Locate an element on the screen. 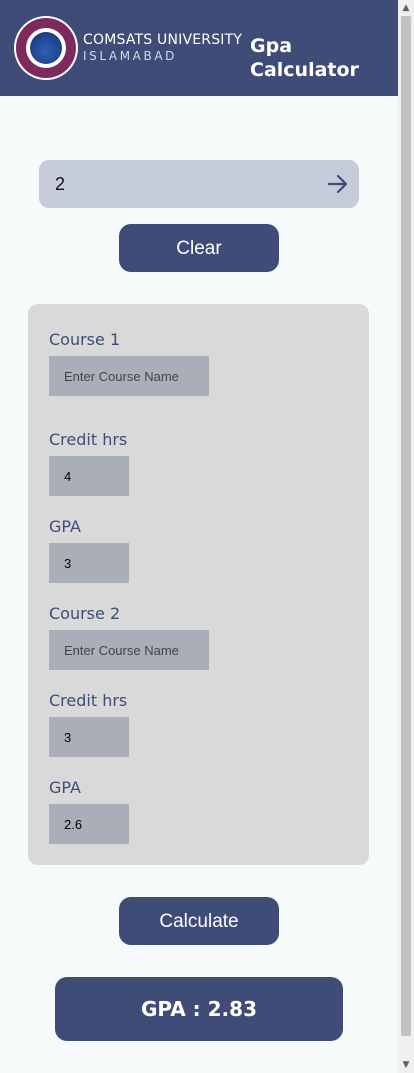  logo-seal-ring is located at coordinates (46, 48).